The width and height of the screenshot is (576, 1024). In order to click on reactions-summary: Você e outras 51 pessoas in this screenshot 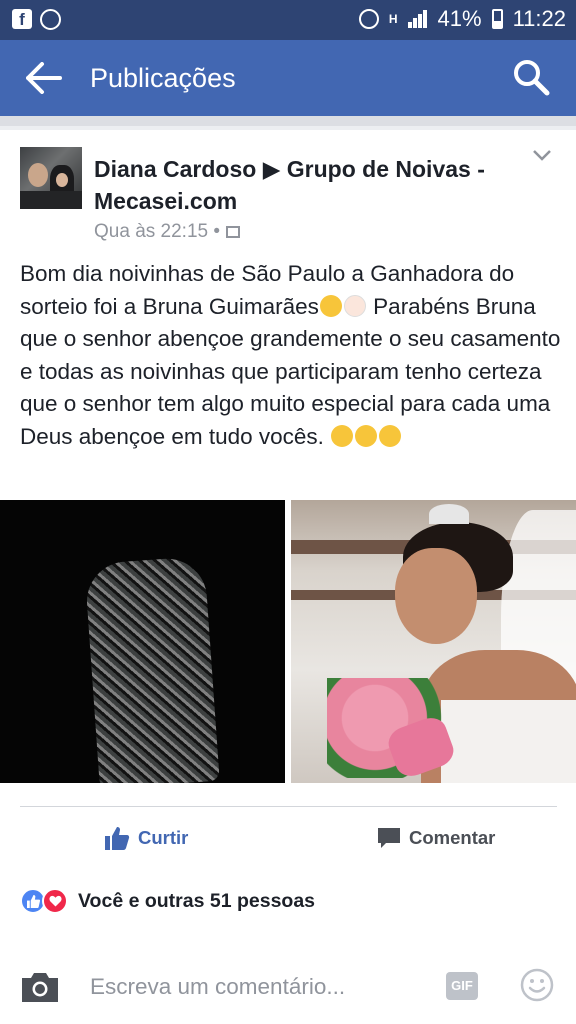, I will do `click(167, 901)`.